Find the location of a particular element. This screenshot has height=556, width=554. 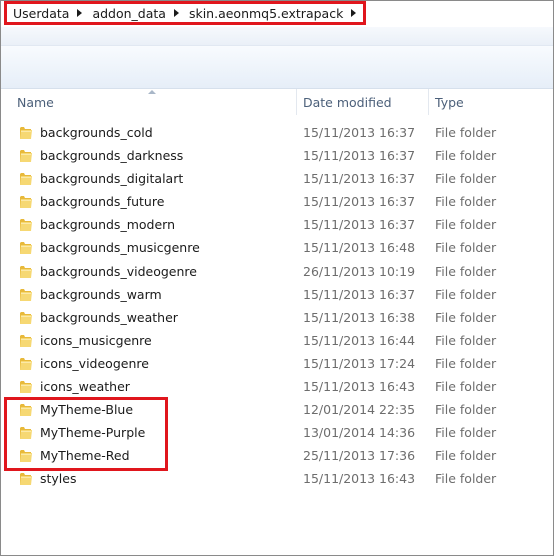

file-name: backgrounds_weather is located at coordinates (109, 317).